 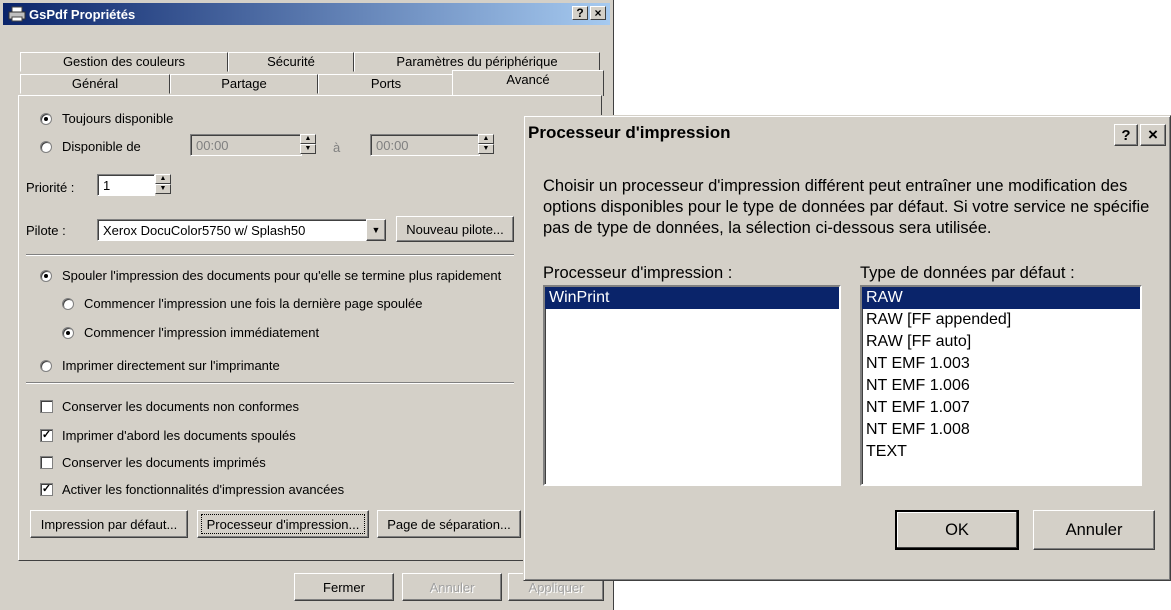 What do you see at coordinates (124, 62) in the screenshot?
I see `tab-color-management: Gestion des couleurs` at bounding box center [124, 62].